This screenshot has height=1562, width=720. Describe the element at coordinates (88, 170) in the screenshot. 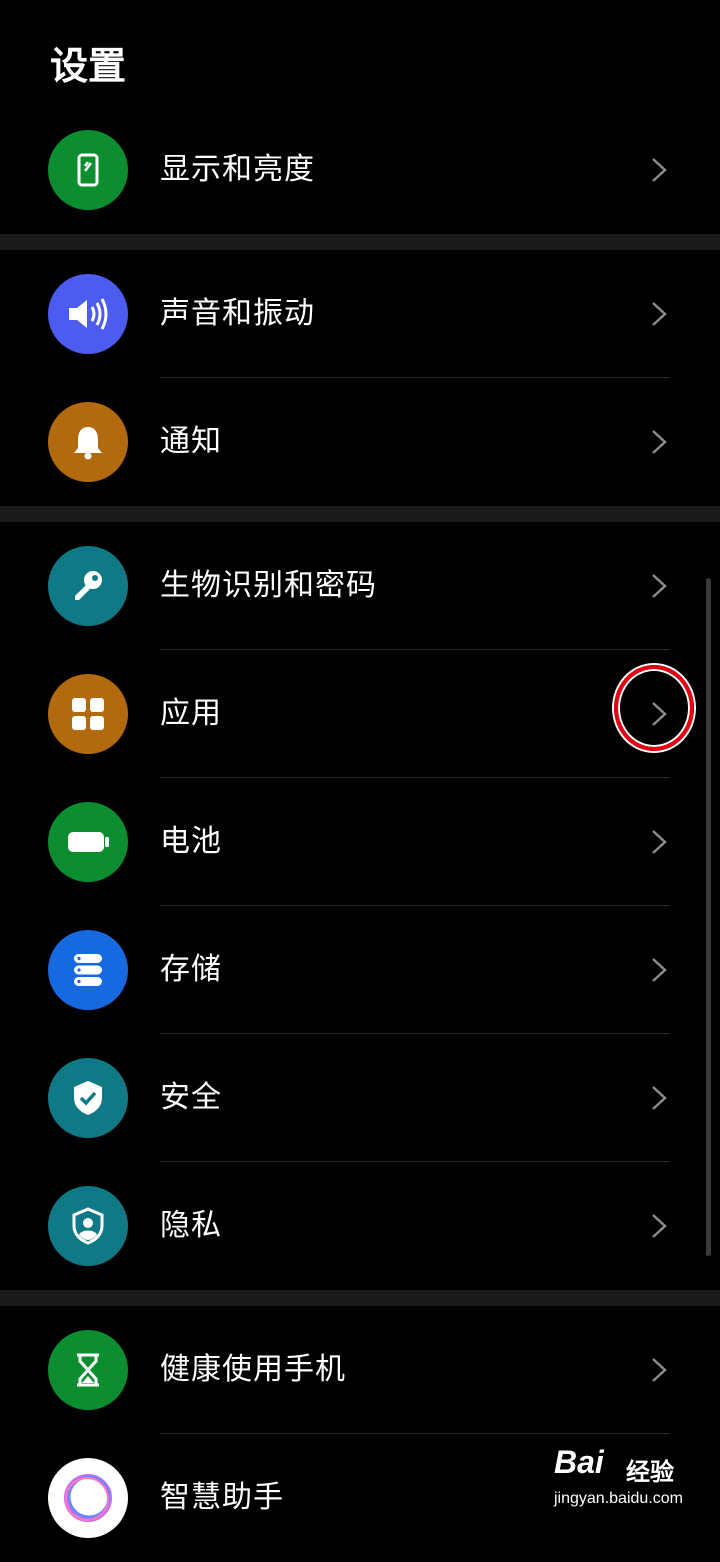

I see `display-brightness-icon` at that location.